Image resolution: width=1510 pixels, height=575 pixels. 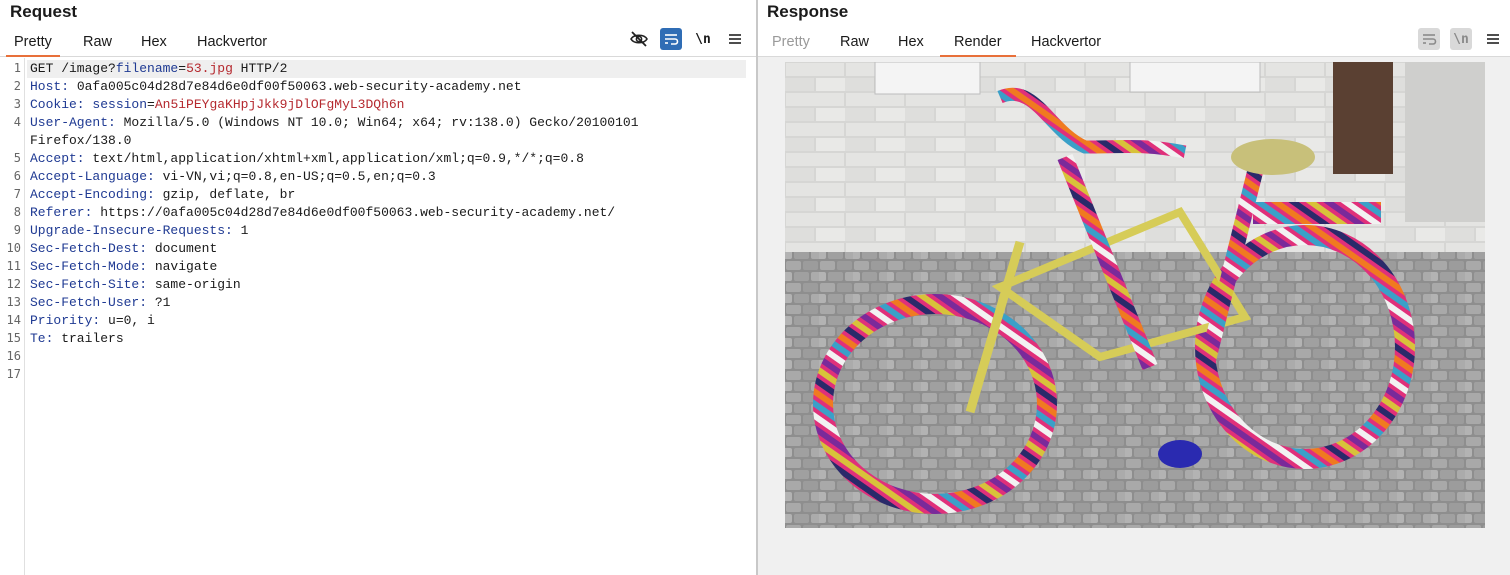 What do you see at coordinates (65, 320) in the screenshot?
I see `header-name: Priority:` at bounding box center [65, 320].